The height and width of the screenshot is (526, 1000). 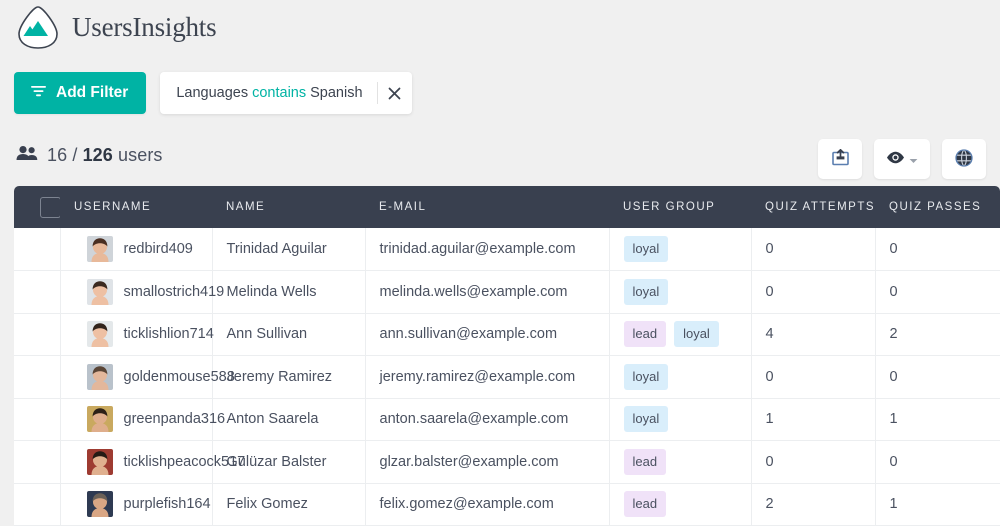 What do you see at coordinates (37, 207) in the screenshot?
I see `select-all-cell` at bounding box center [37, 207].